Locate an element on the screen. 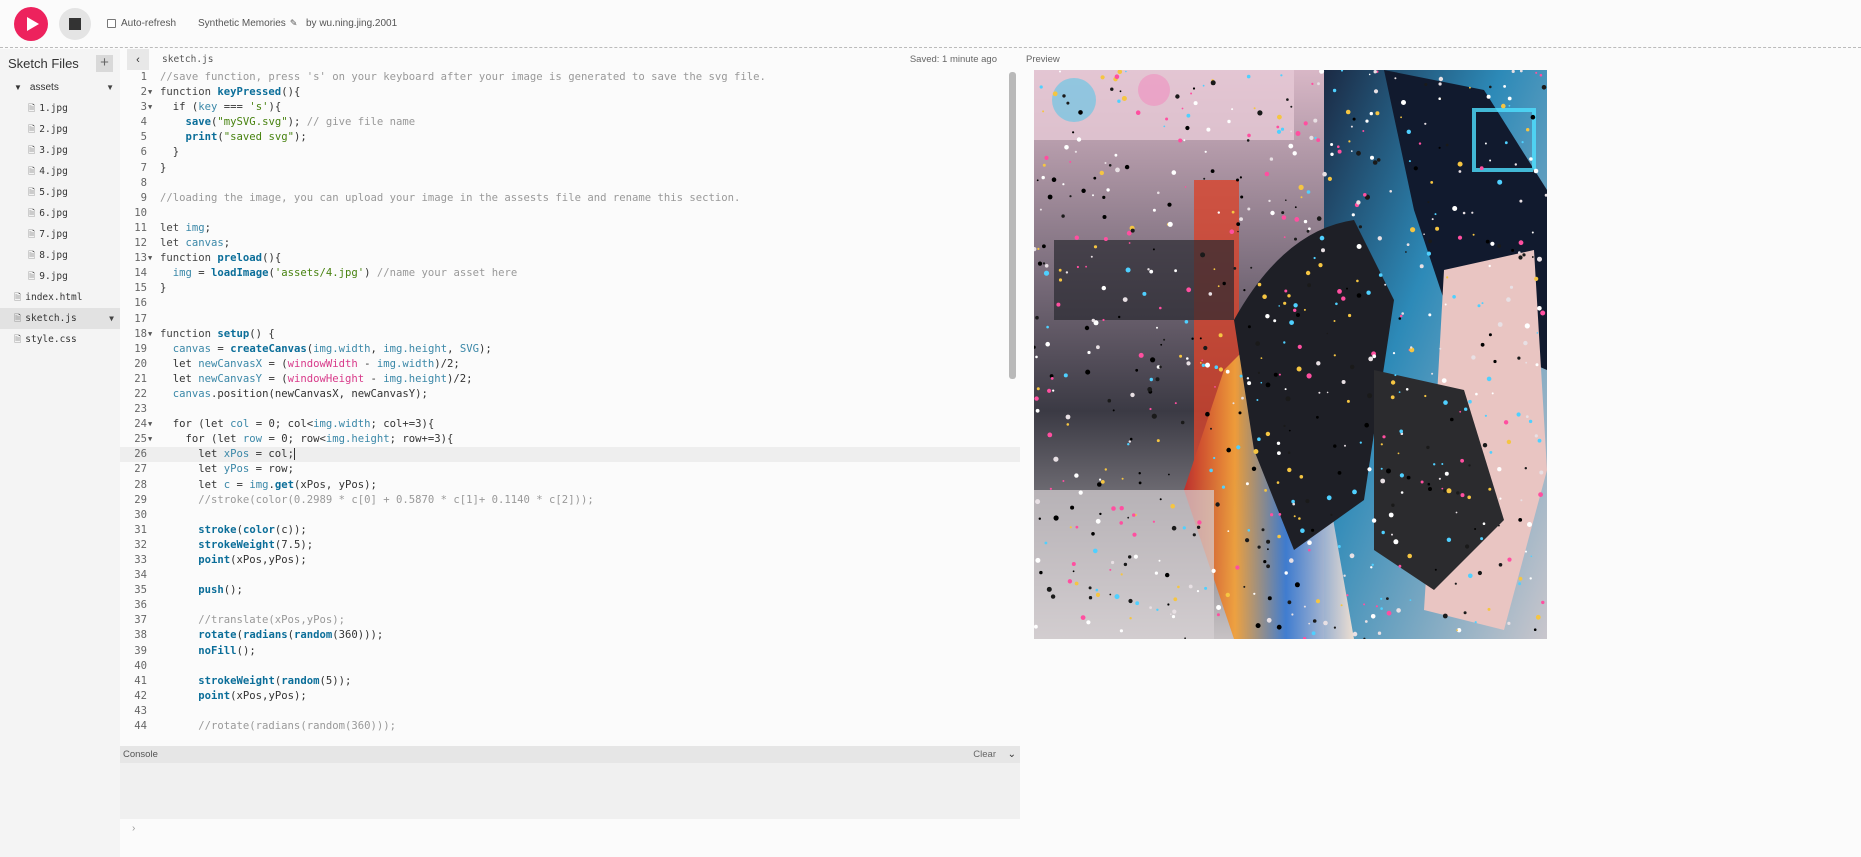 This screenshot has width=1861, height=857. project-name: Synthetic Memories ✎ is located at coordinates (247, 23).